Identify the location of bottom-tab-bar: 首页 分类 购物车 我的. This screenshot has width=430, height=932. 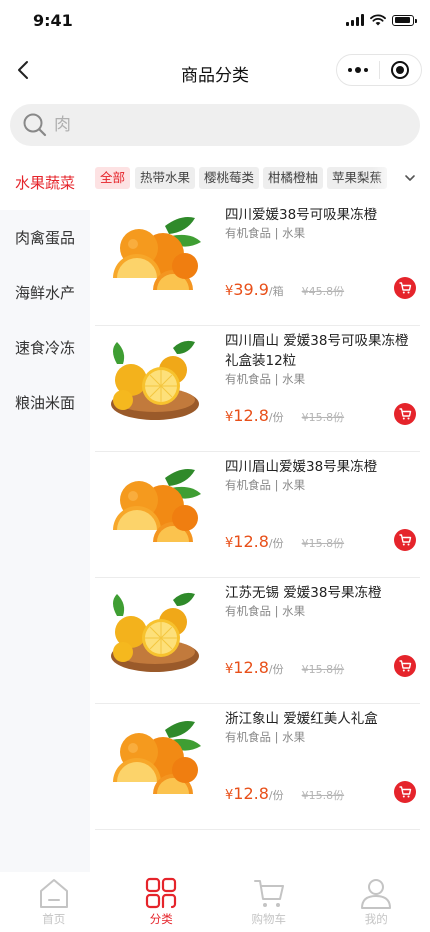
(215, 902).